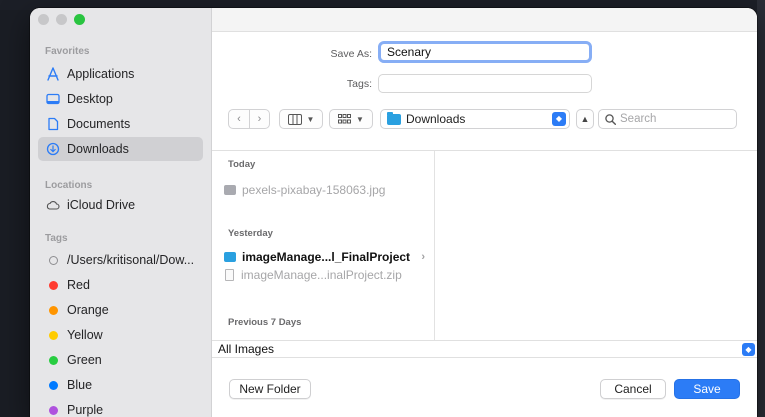 The height and width of the screenshot is (417, 765). I want to click on desktop-icon, so click(53, 99).